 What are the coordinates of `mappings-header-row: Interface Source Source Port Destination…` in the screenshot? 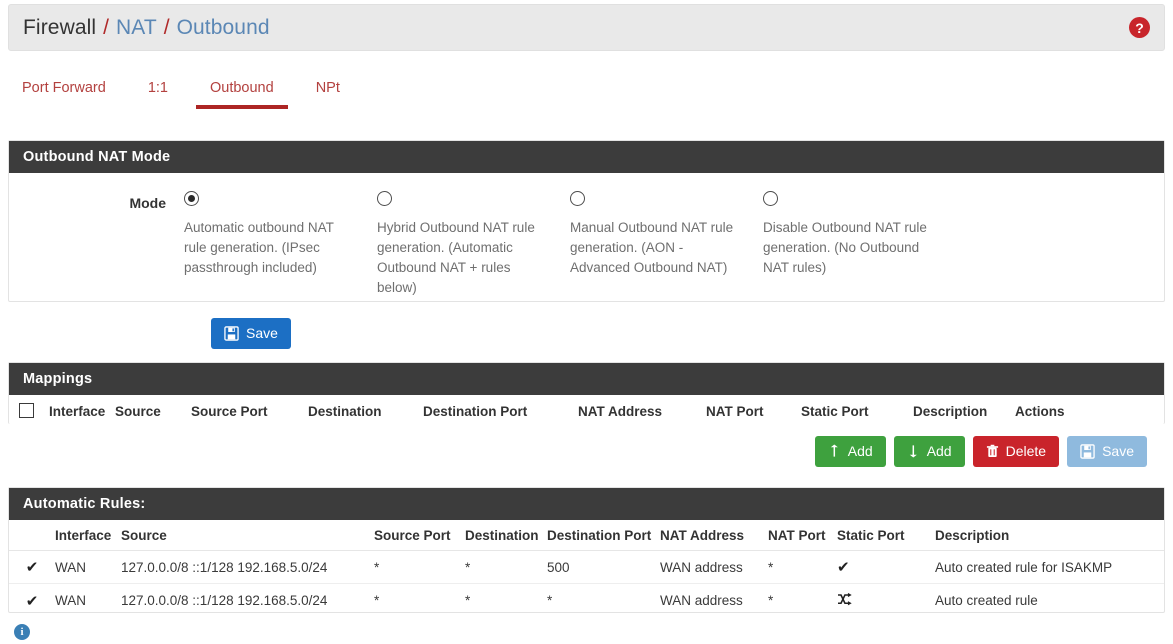 It's located at (586, 411).